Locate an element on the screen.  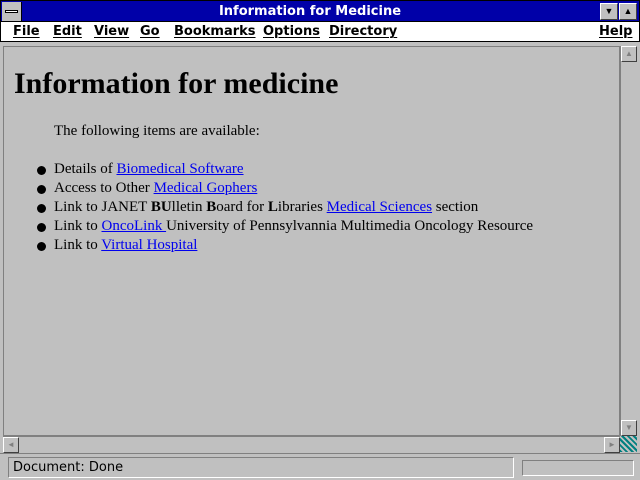
menu-help: Help is located at coordinates (615, 31).